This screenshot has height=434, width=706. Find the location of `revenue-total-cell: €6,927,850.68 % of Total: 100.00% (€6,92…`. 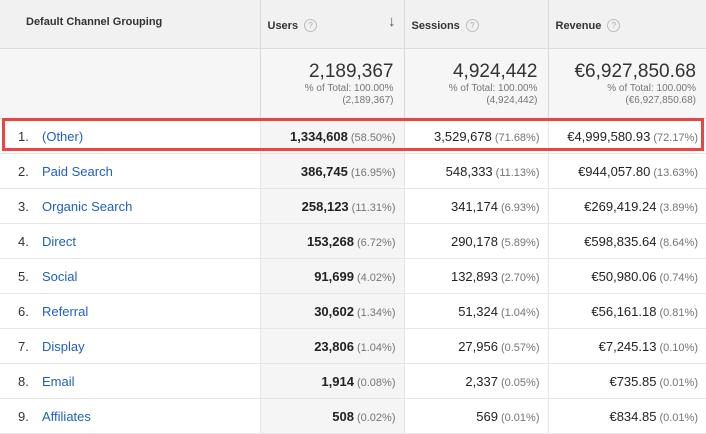

revenue-total-cell: €6,927,850.68 % of Total: 100.00% (€6,92… is located at coordinates (627, 83).